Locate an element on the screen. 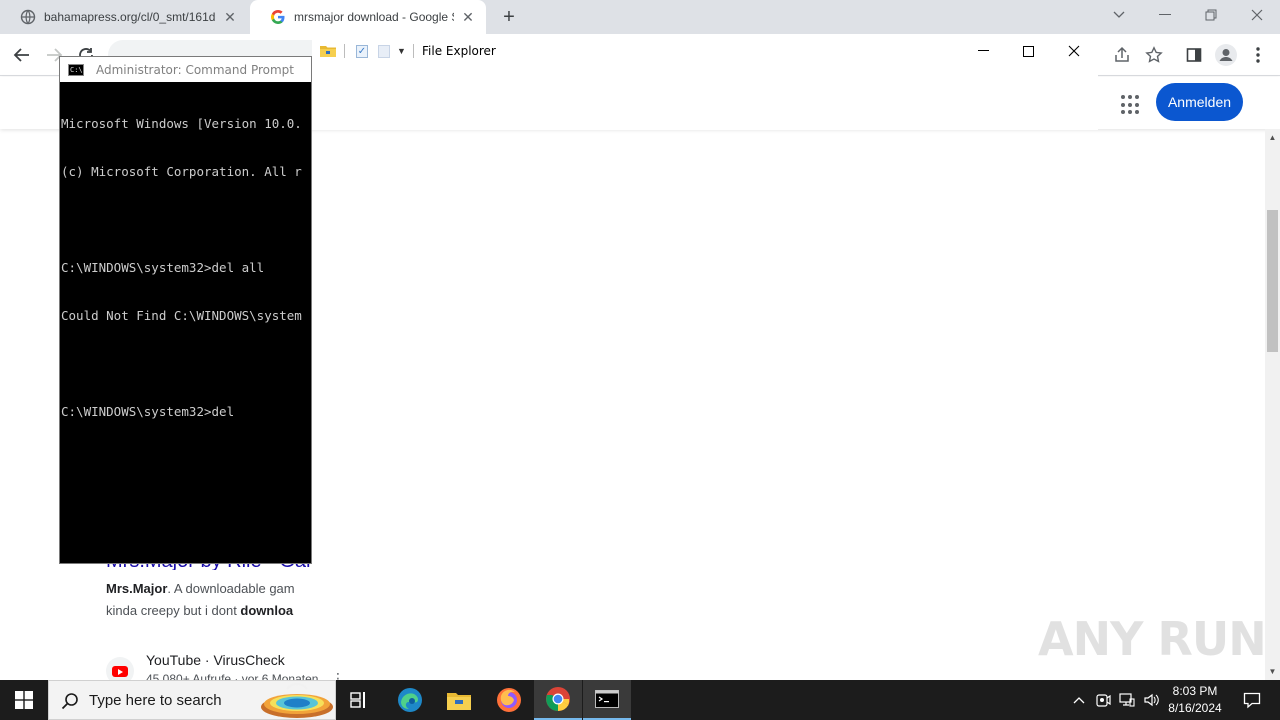 This screenshot has height=720, width=1280. new-tab-button: + is located at coordinates (509, 17).